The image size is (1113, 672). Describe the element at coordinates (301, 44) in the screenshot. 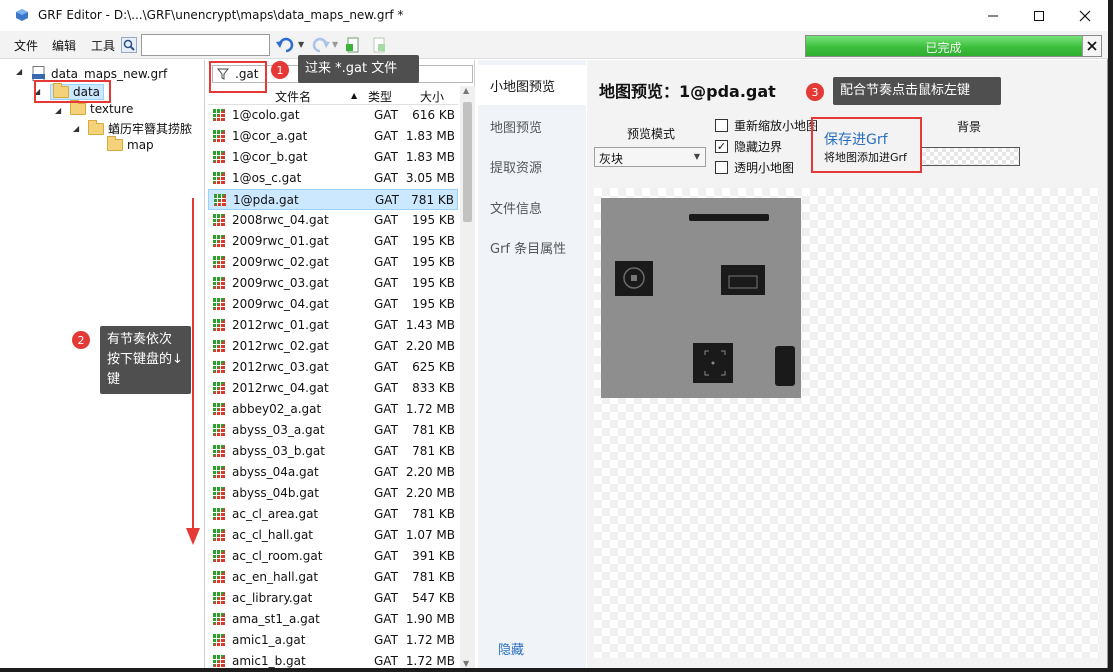

I see `undo-dropdown-icon: ▼` at that location.